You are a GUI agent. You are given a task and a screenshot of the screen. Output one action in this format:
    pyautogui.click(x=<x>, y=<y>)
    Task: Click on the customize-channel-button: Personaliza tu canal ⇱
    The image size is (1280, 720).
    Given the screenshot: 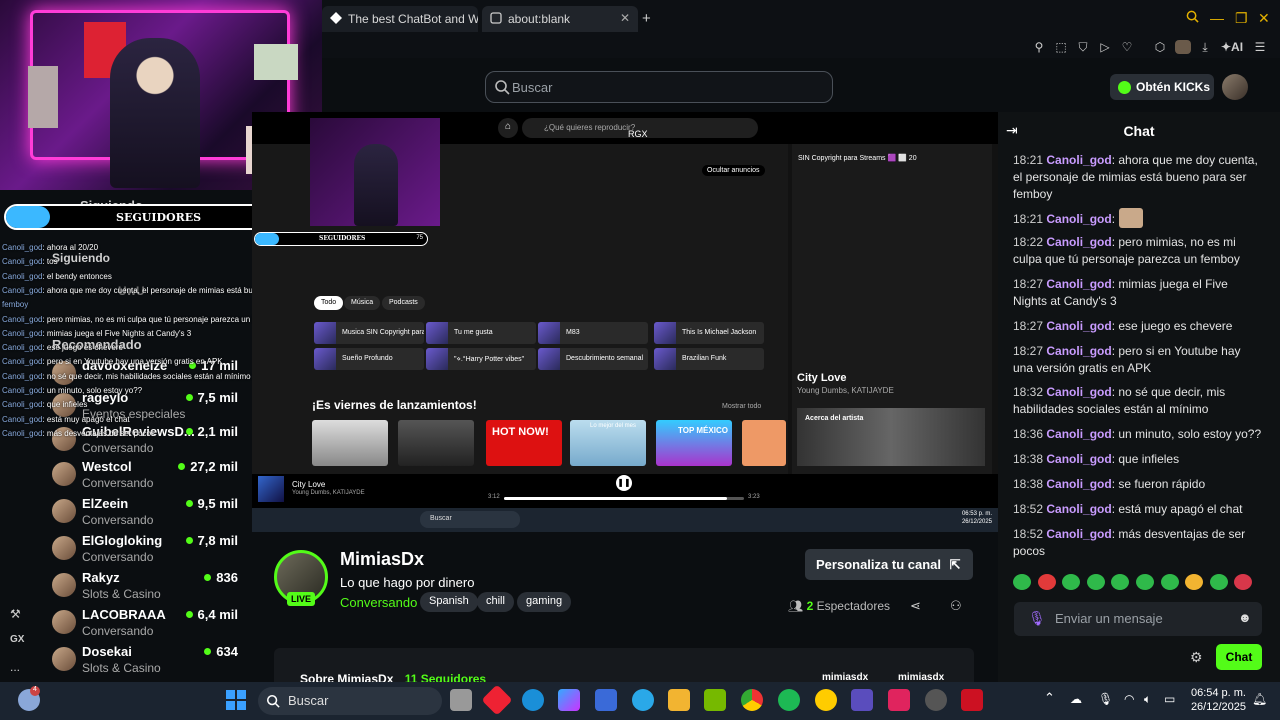 What is the action you would take?
    pyautogui.click(x=889, y=564)
    